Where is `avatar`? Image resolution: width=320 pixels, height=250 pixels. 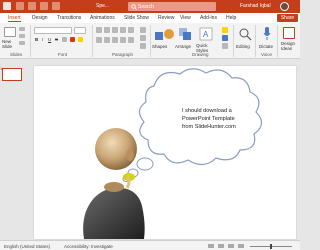 avatar is located at coordinates (284, 6).